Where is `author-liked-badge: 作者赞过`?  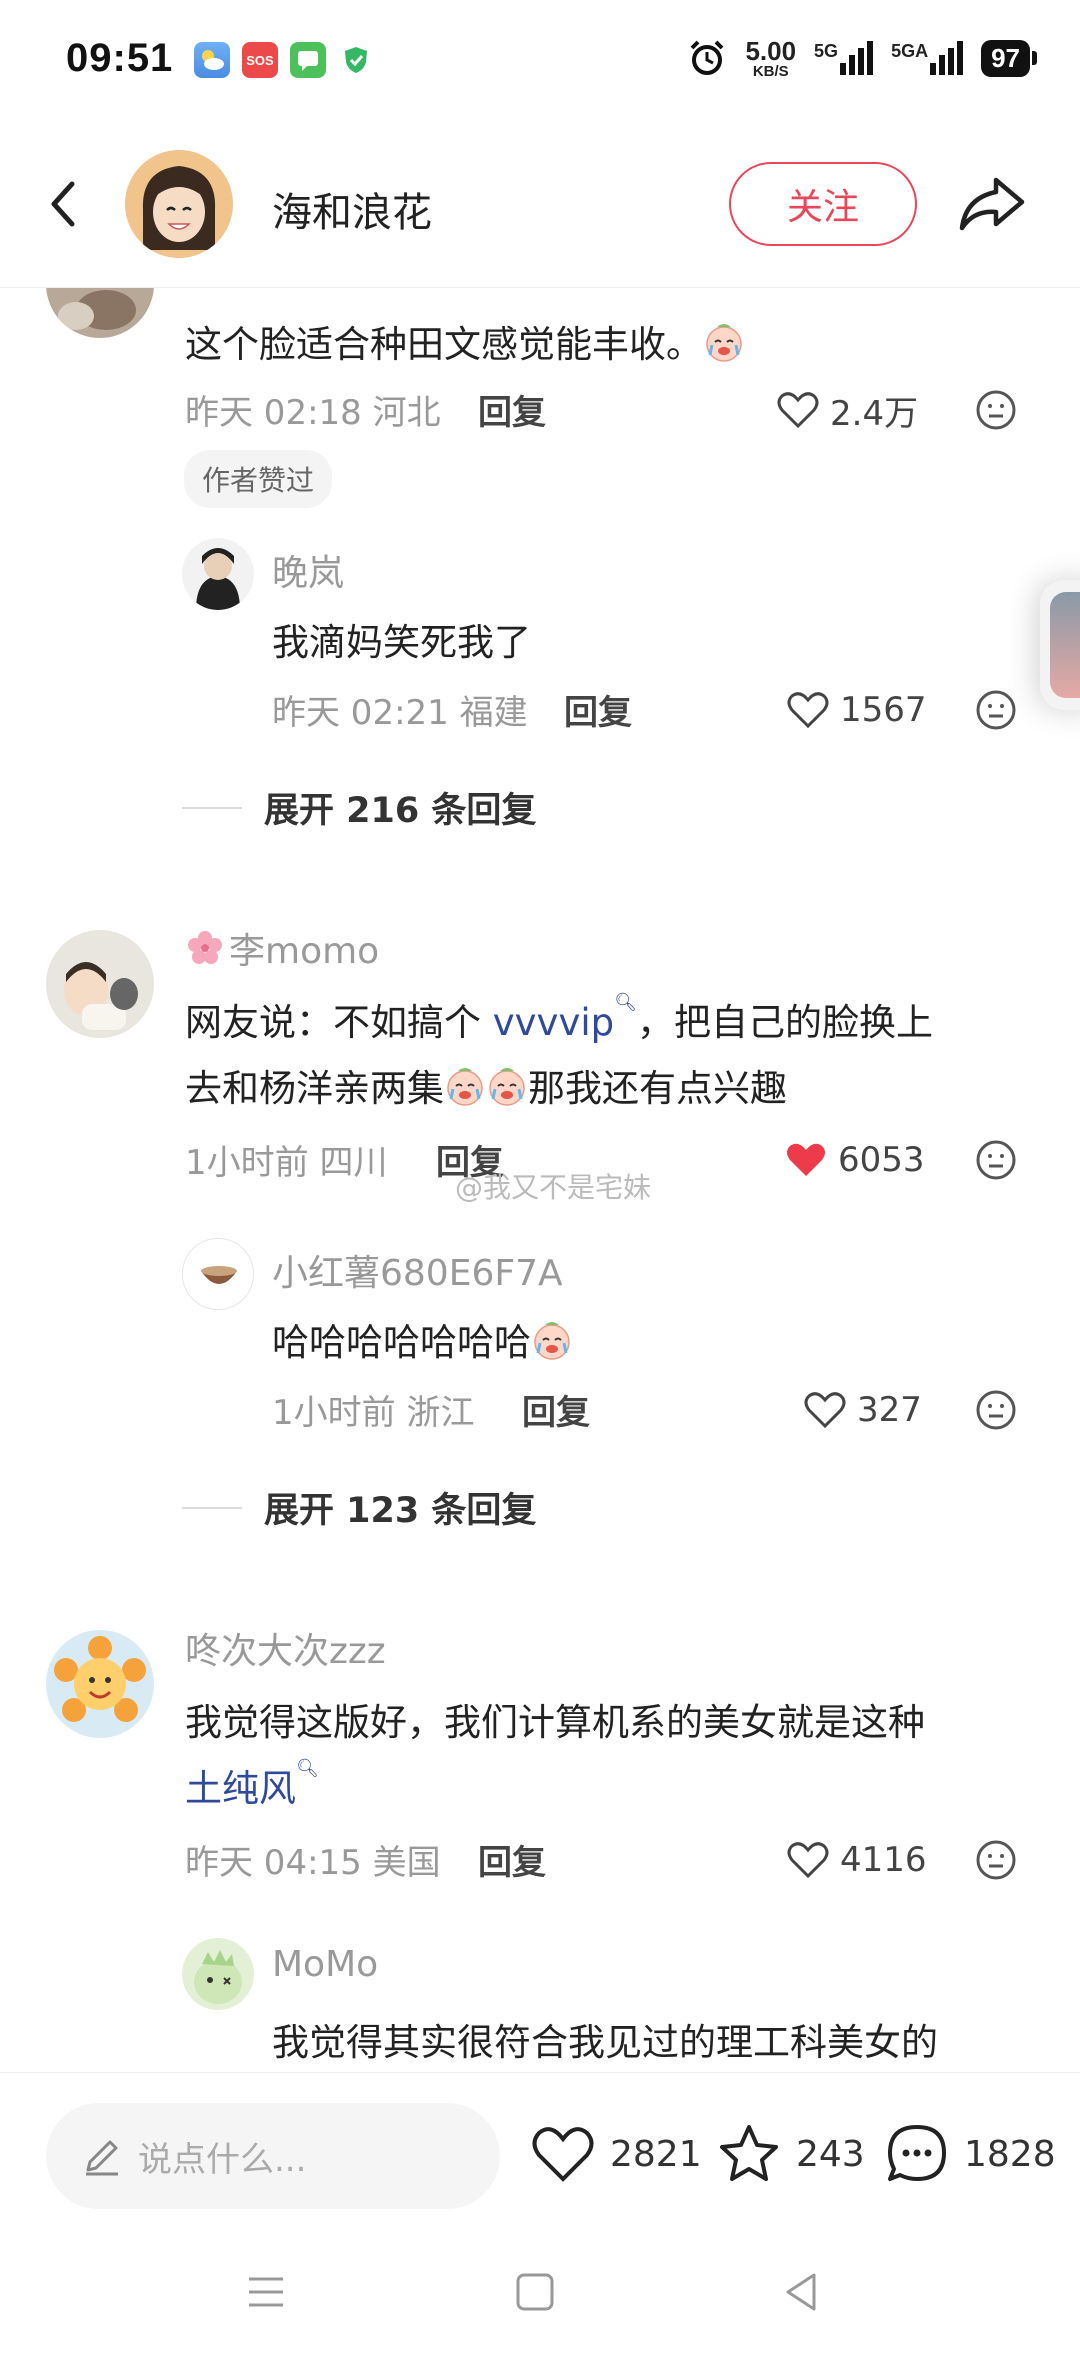
author-liked-badge: 作者赞过 is located at coordinates (258, 479).